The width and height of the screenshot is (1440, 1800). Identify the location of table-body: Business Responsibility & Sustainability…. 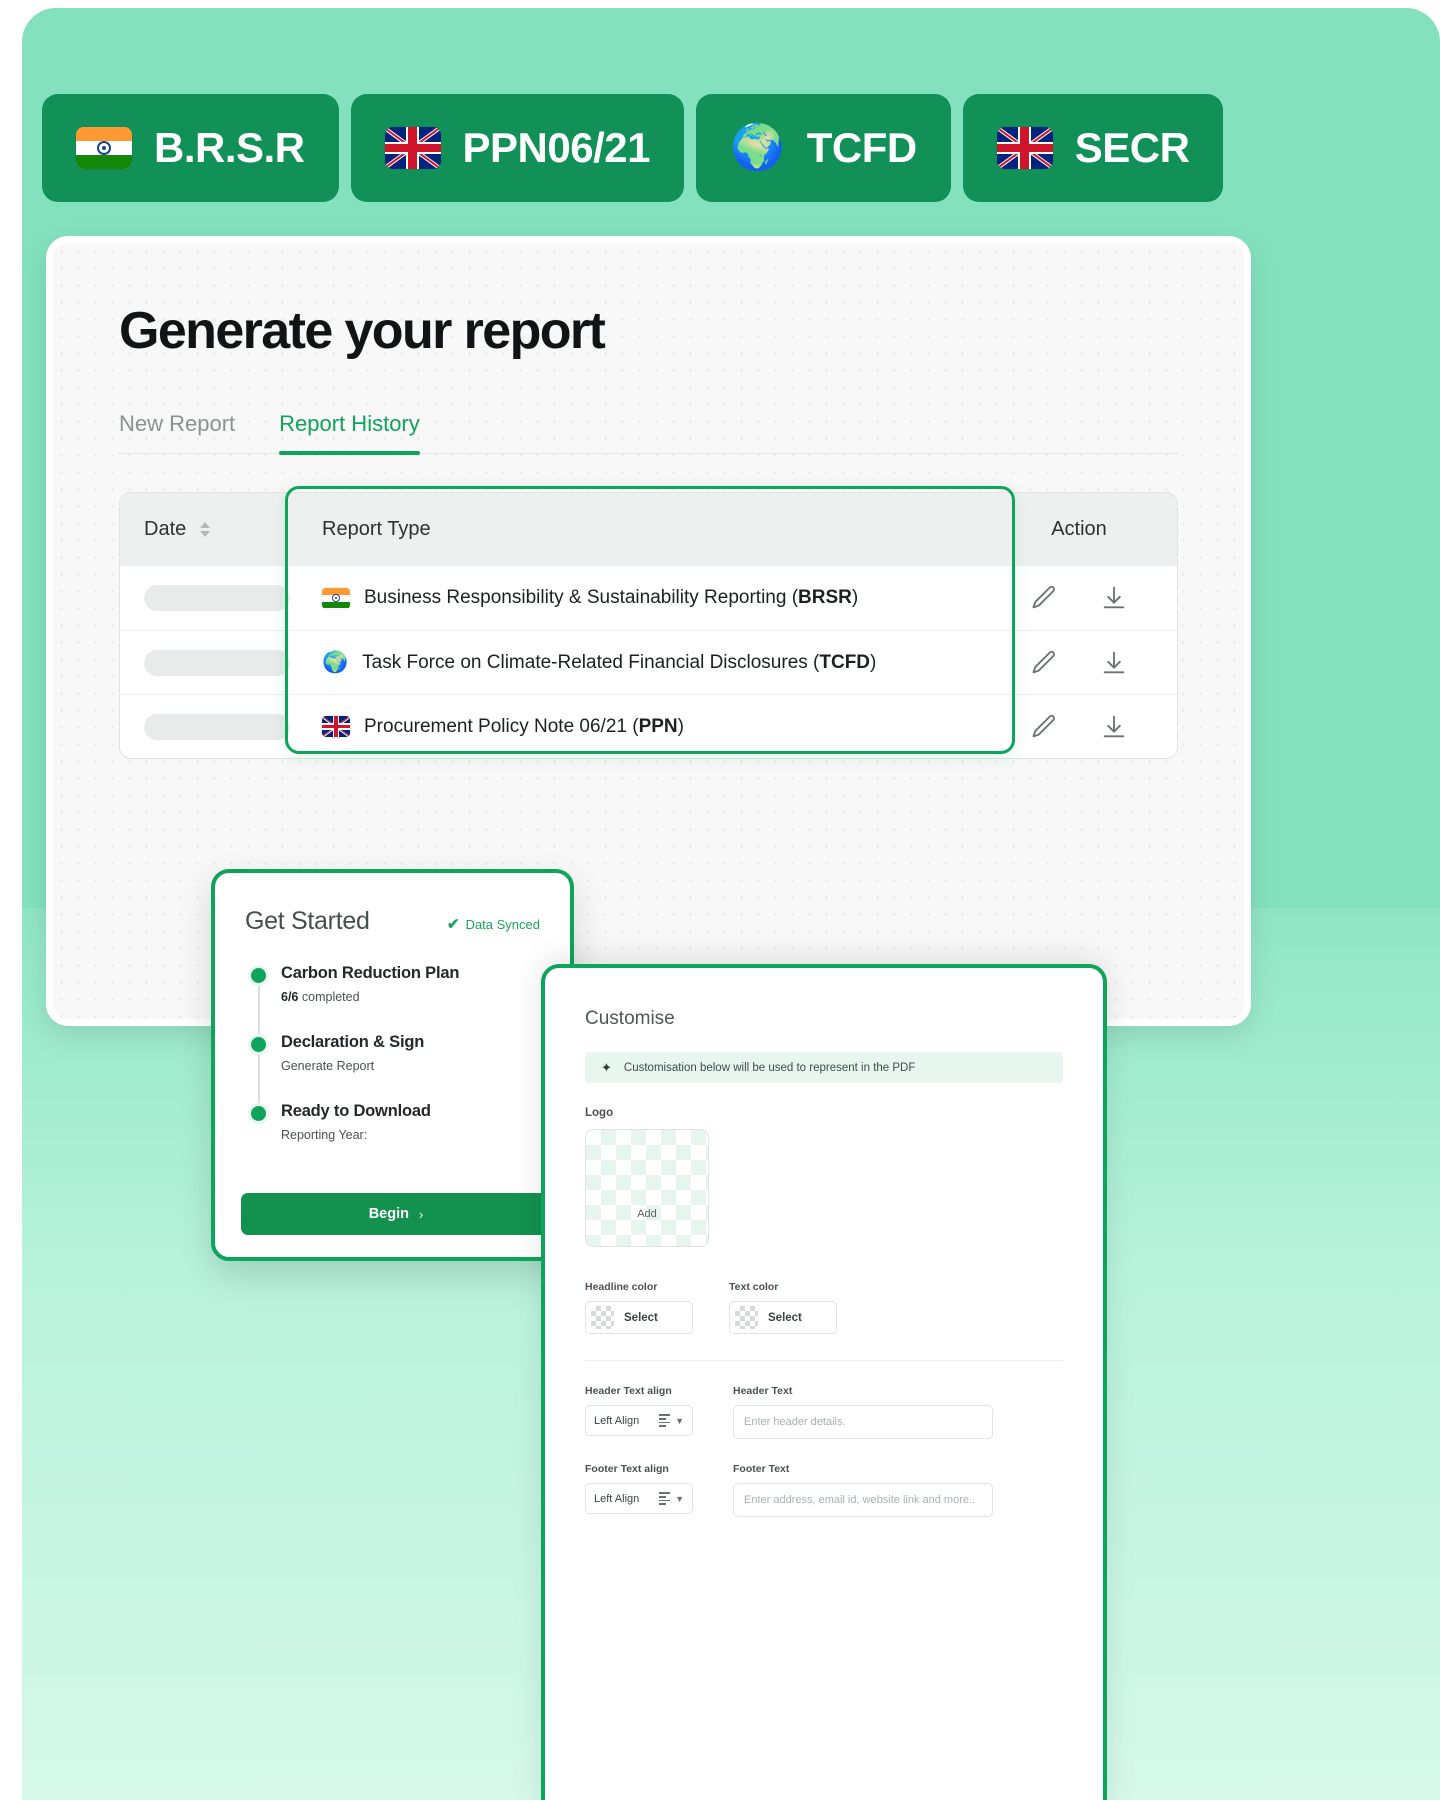
(648, 662).